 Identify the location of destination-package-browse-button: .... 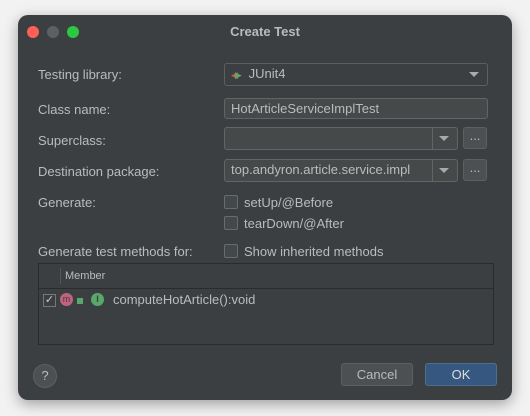
(475, 170).